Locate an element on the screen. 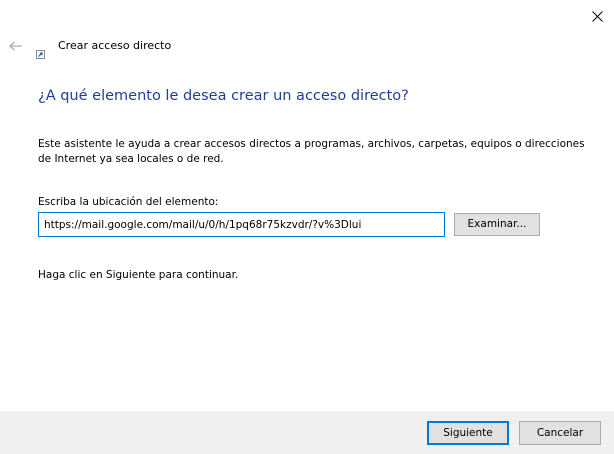 This screenshot has height=454, width=614. back-arrow-icon is located at coordinates (16, 45).